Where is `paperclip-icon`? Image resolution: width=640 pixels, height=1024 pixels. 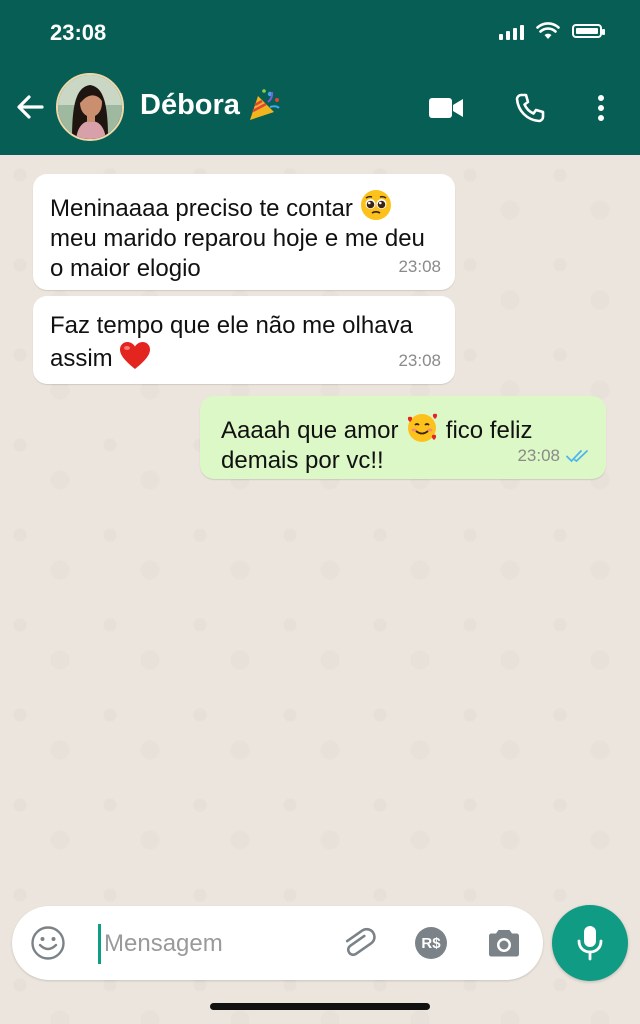
paperclip-icon is located at coordinates (360, 942).